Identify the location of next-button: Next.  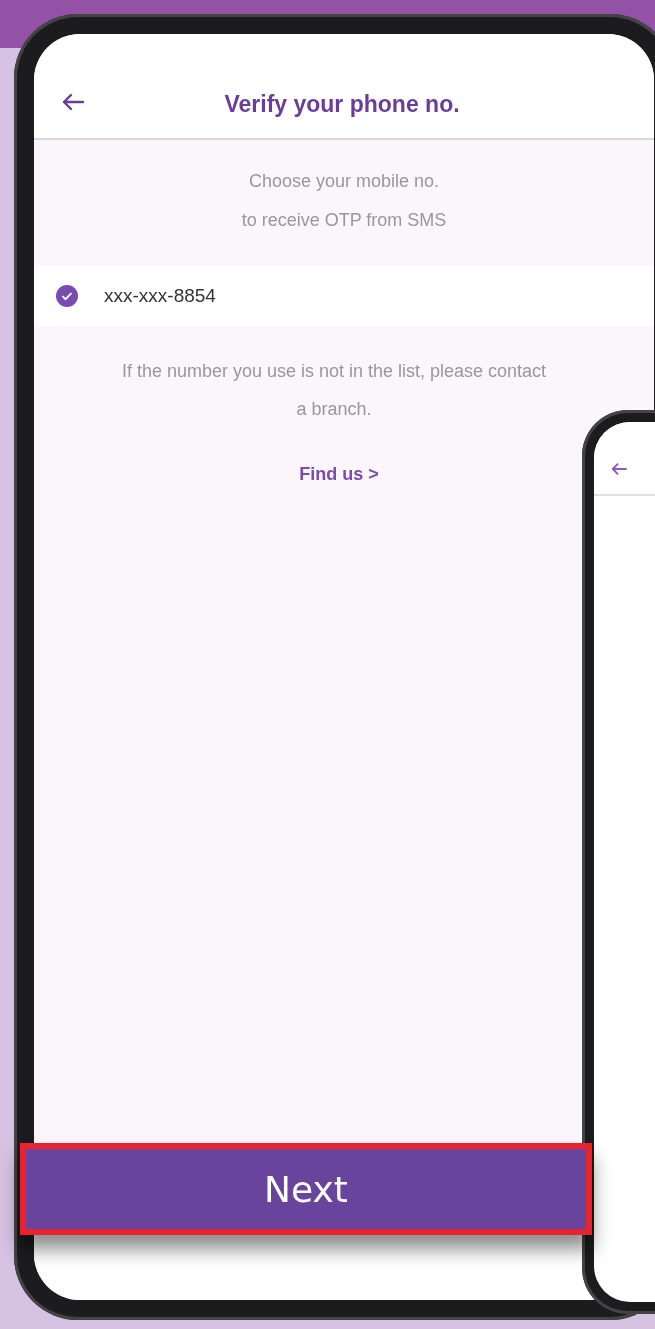
(306, 1189).